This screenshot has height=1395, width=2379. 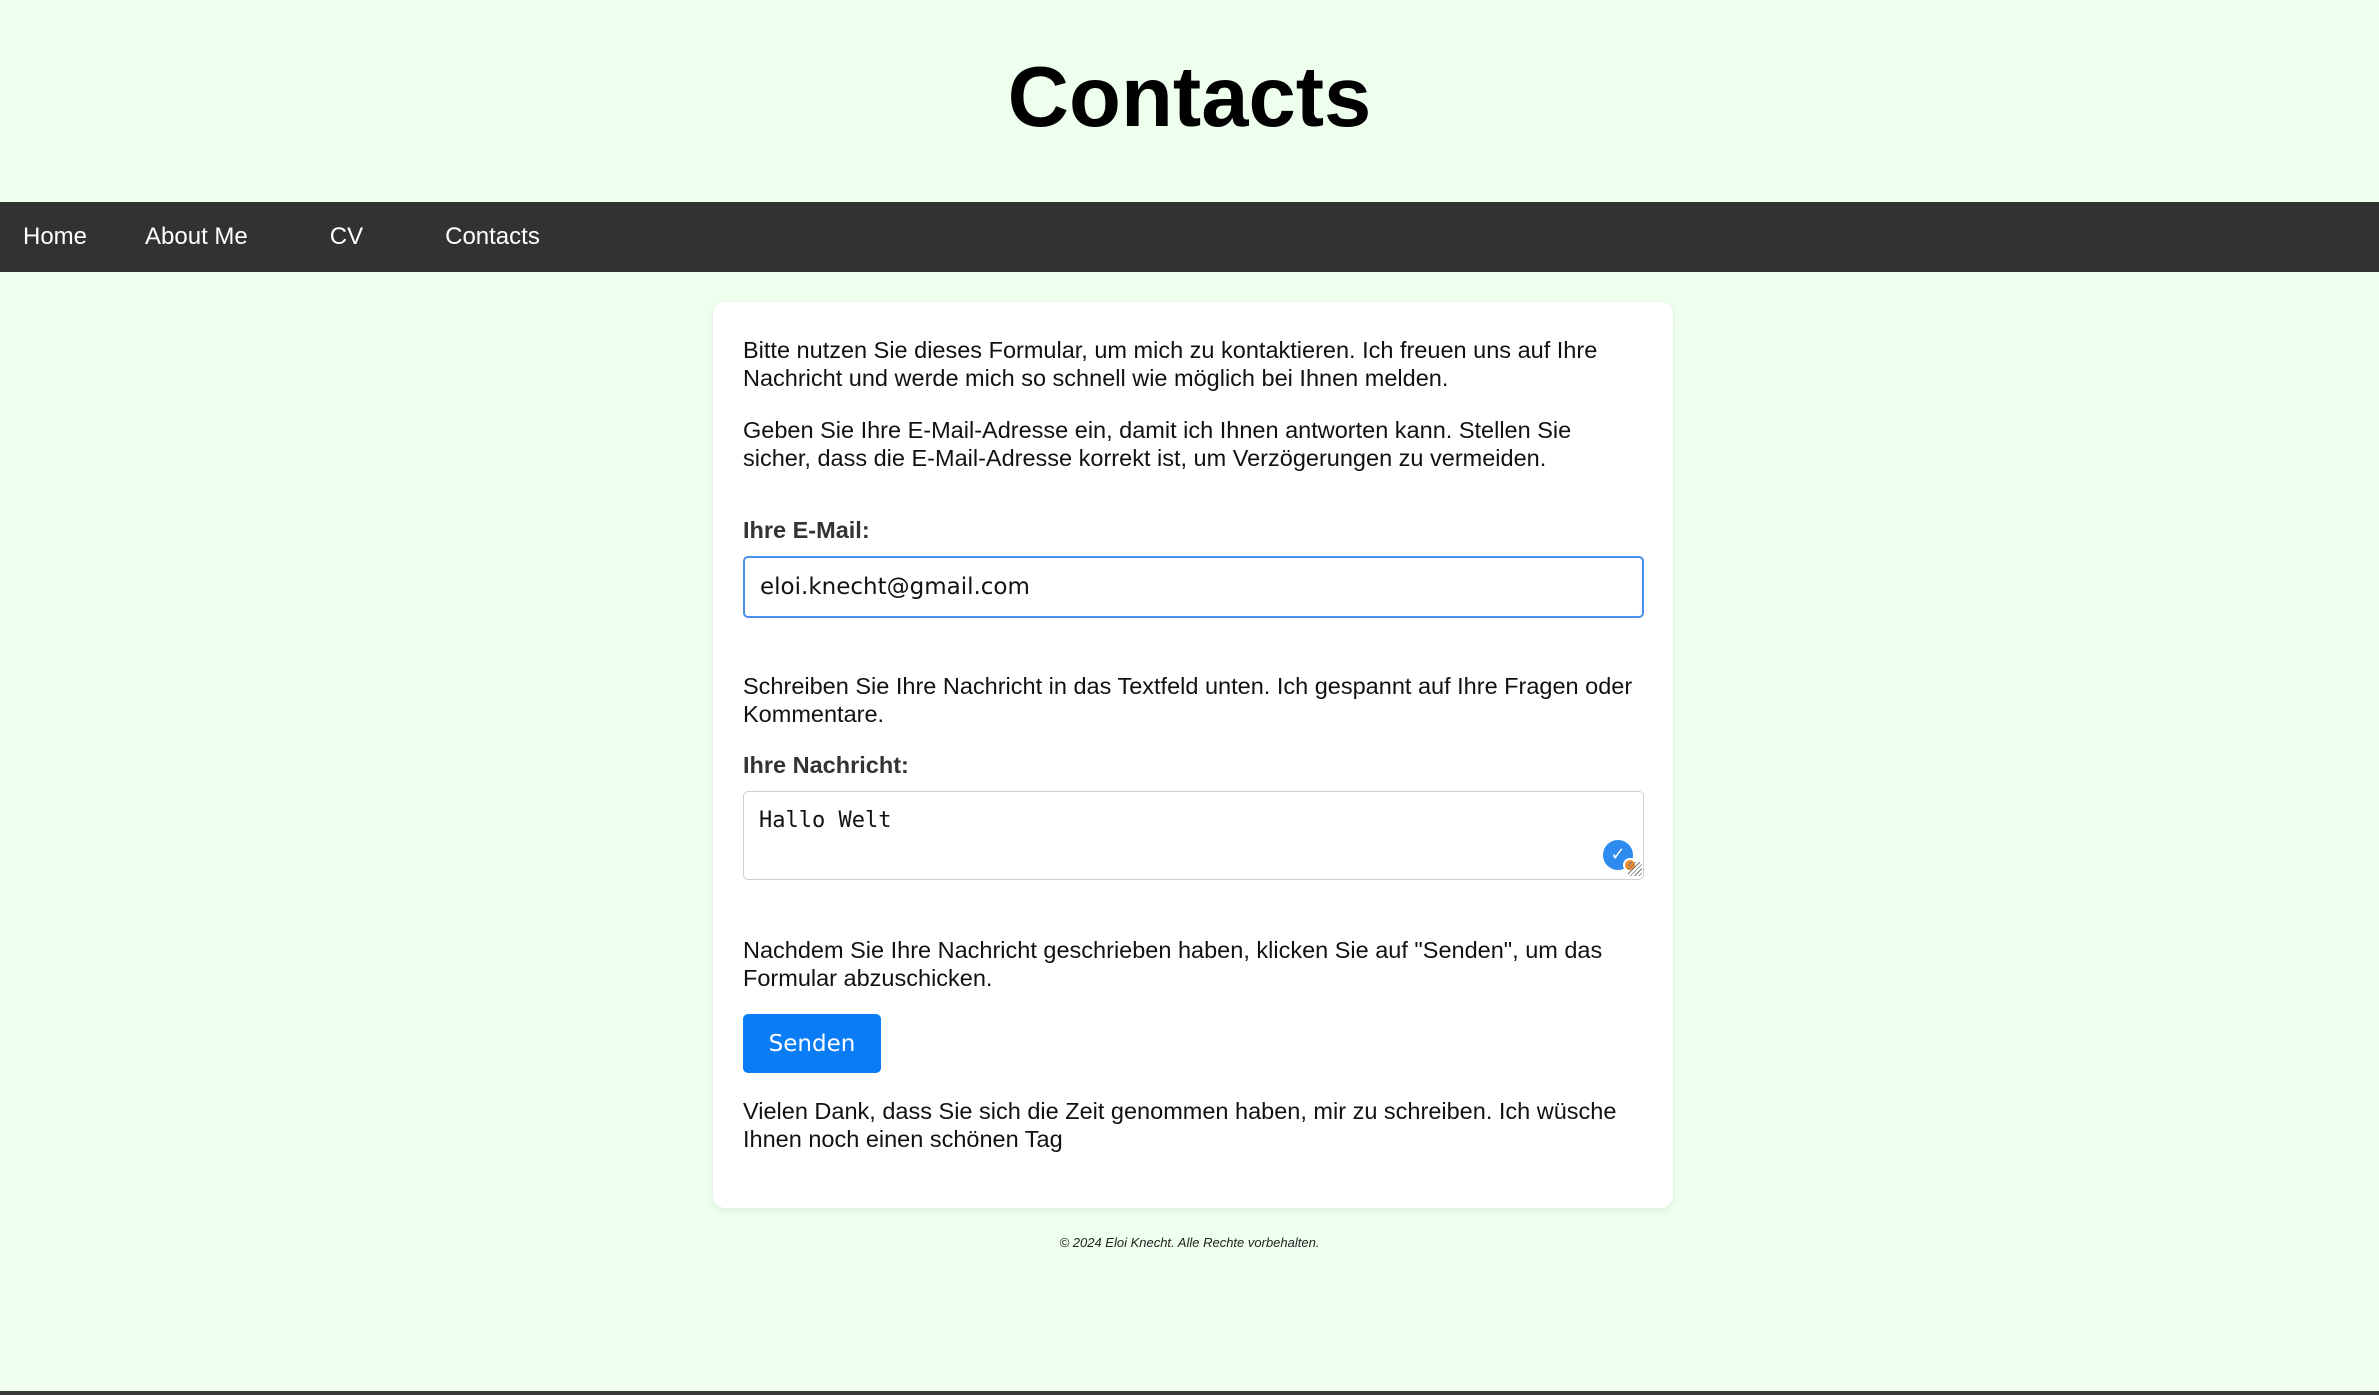 What do you see at coordinates (504, 237) in the screenshot?
I see `nav-item-contacts: Contacts` at bounding box center [504, 237].